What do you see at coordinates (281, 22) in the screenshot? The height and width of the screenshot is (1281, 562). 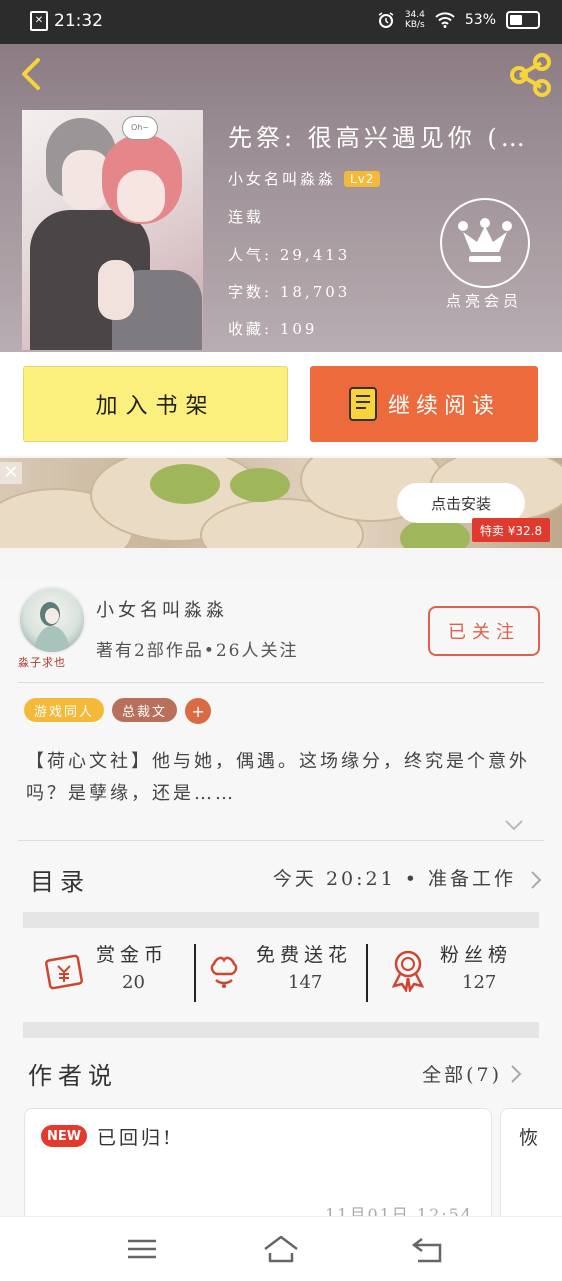 I see `status-bar: ✕ 21:32 34.4 KB/s 53%` at bounding box center [281, 22].